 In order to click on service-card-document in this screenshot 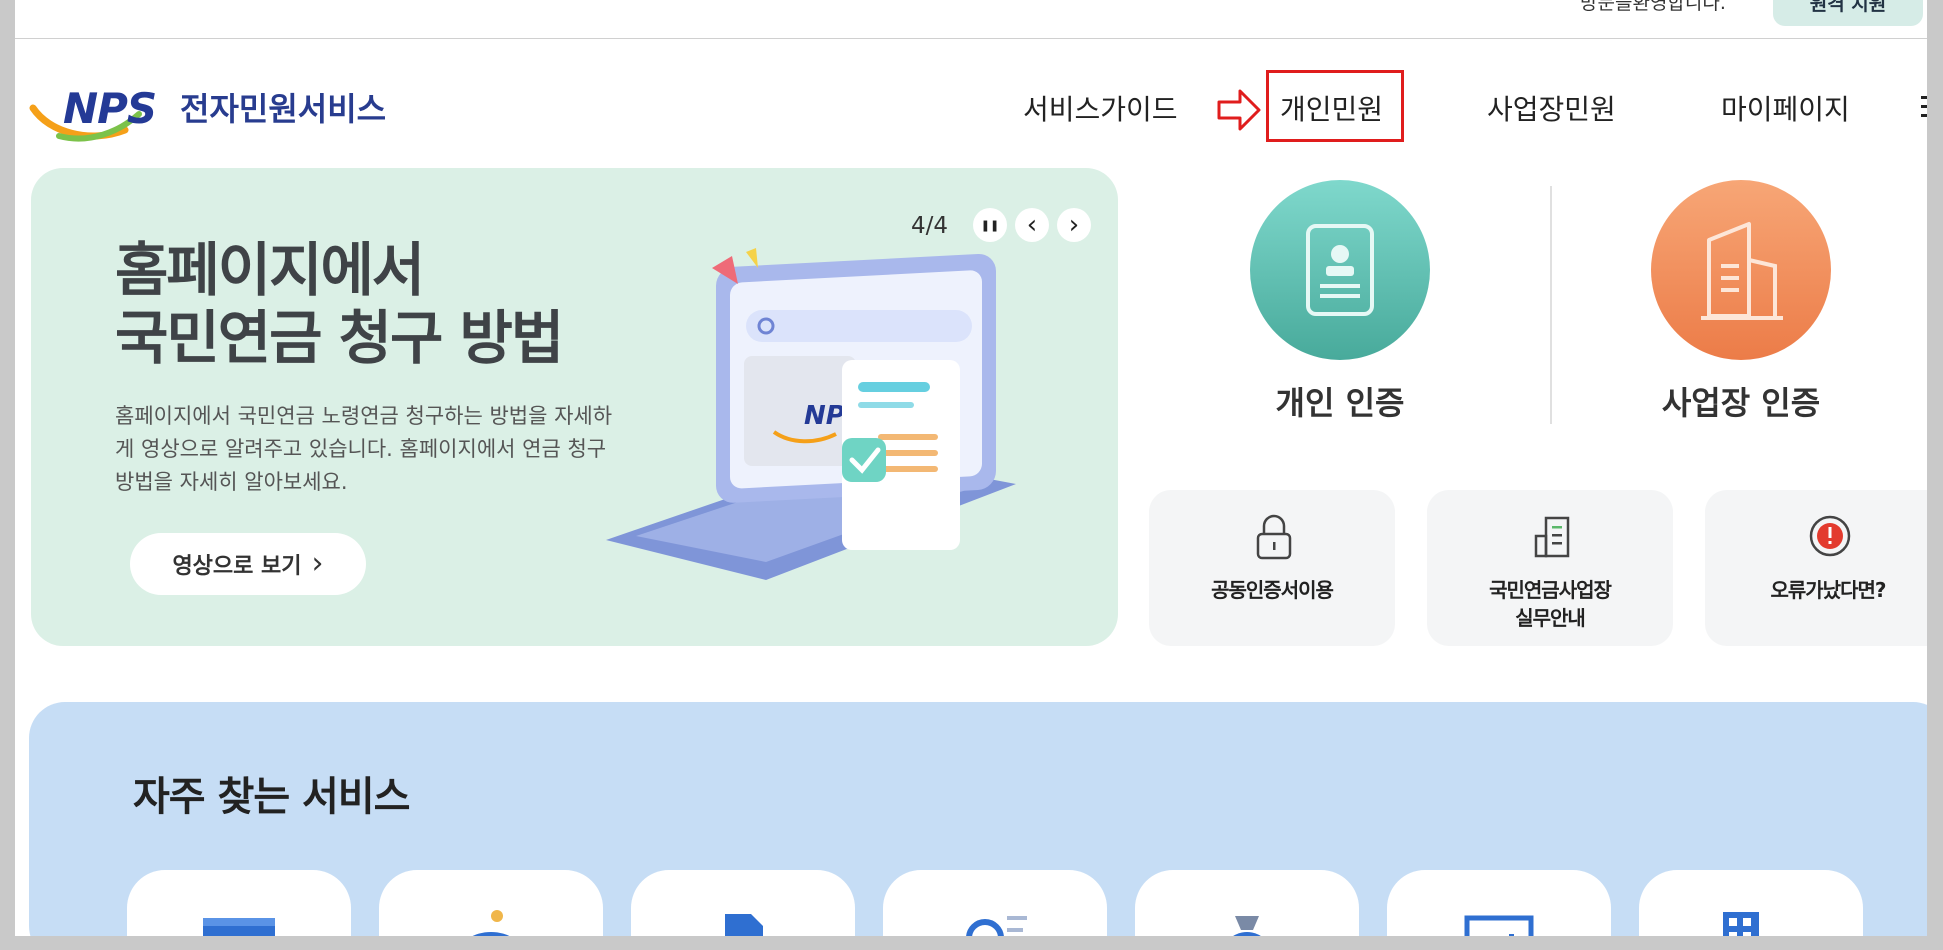, I will do `click(743, 903)`.